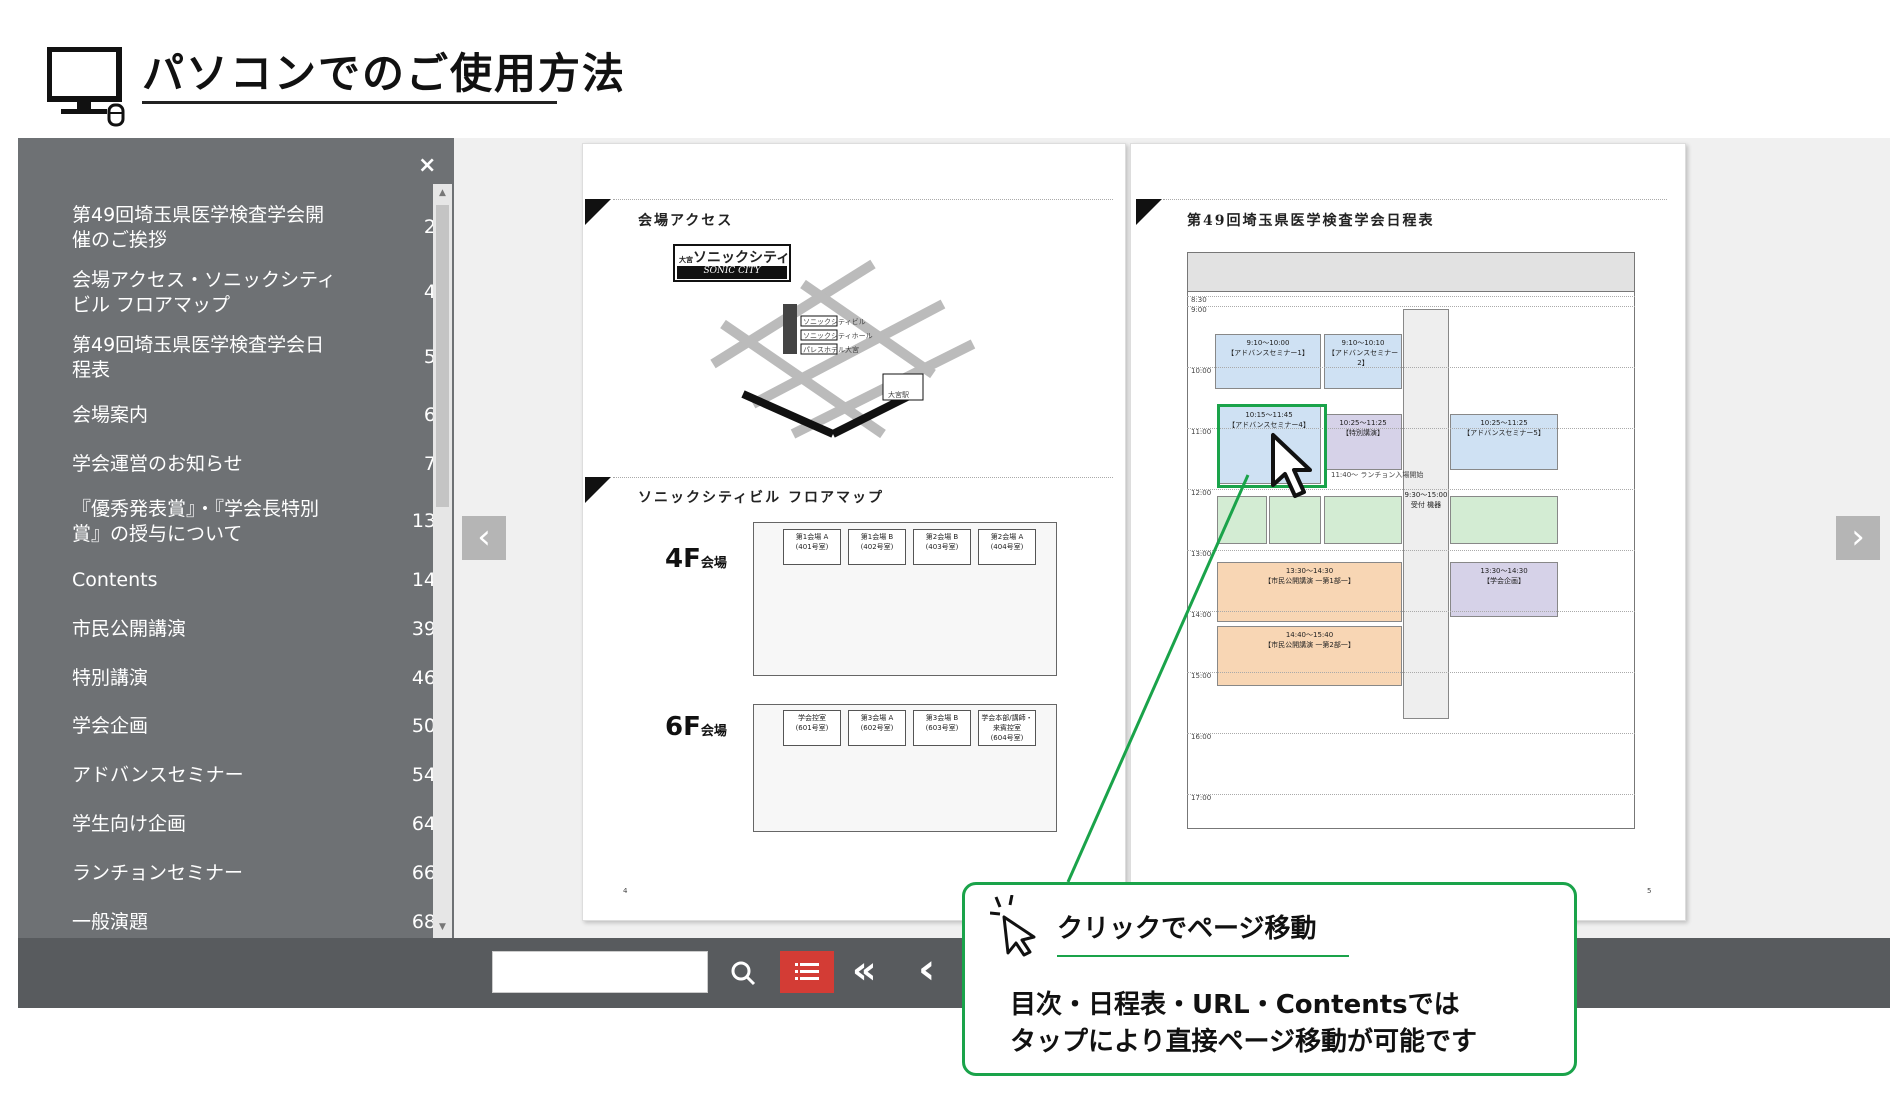 The width and height of the screenshot is (1890, 1115). Describe the element at coordinates (429, 464) in the screenshot. I see `toc-item-page: 7` at that location.